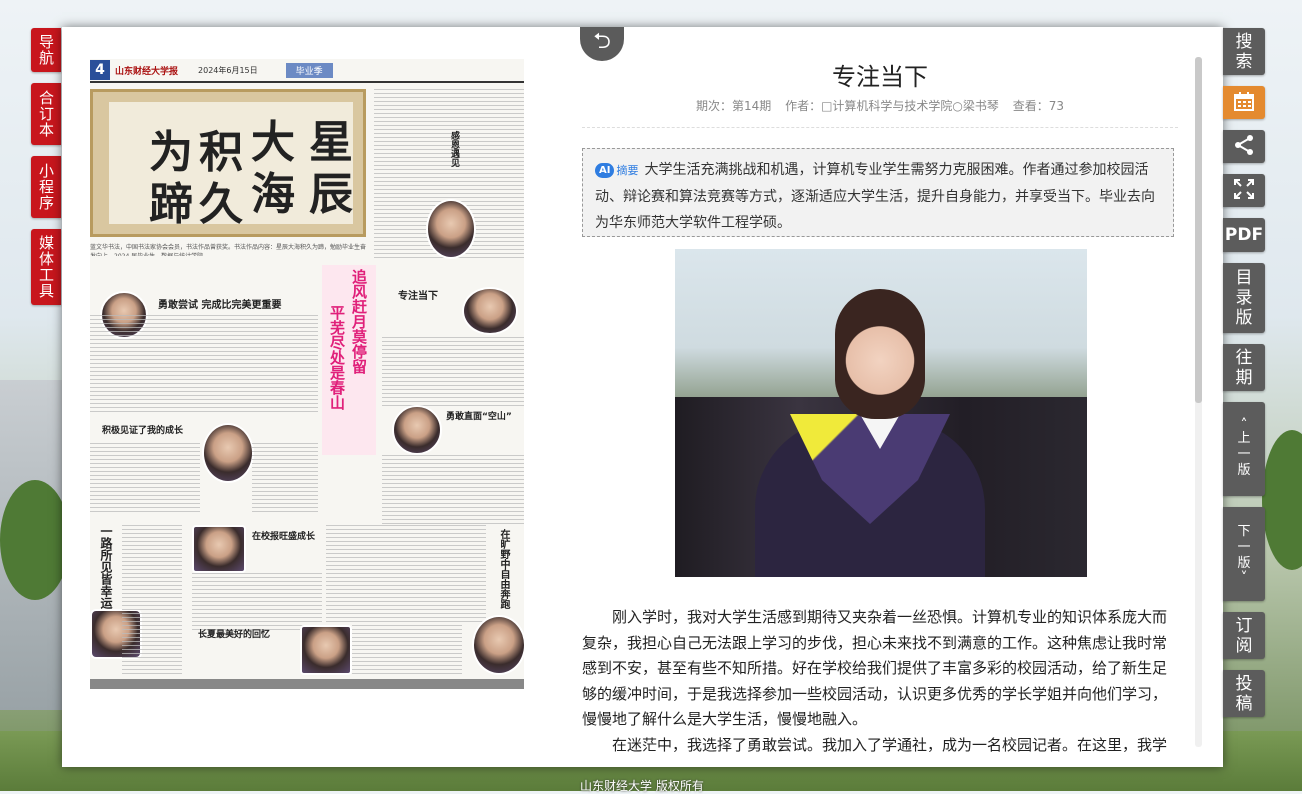 The height and width of the screenshot is (794, 1302). I want to click on ai-icon: AI, so click(605, 170).